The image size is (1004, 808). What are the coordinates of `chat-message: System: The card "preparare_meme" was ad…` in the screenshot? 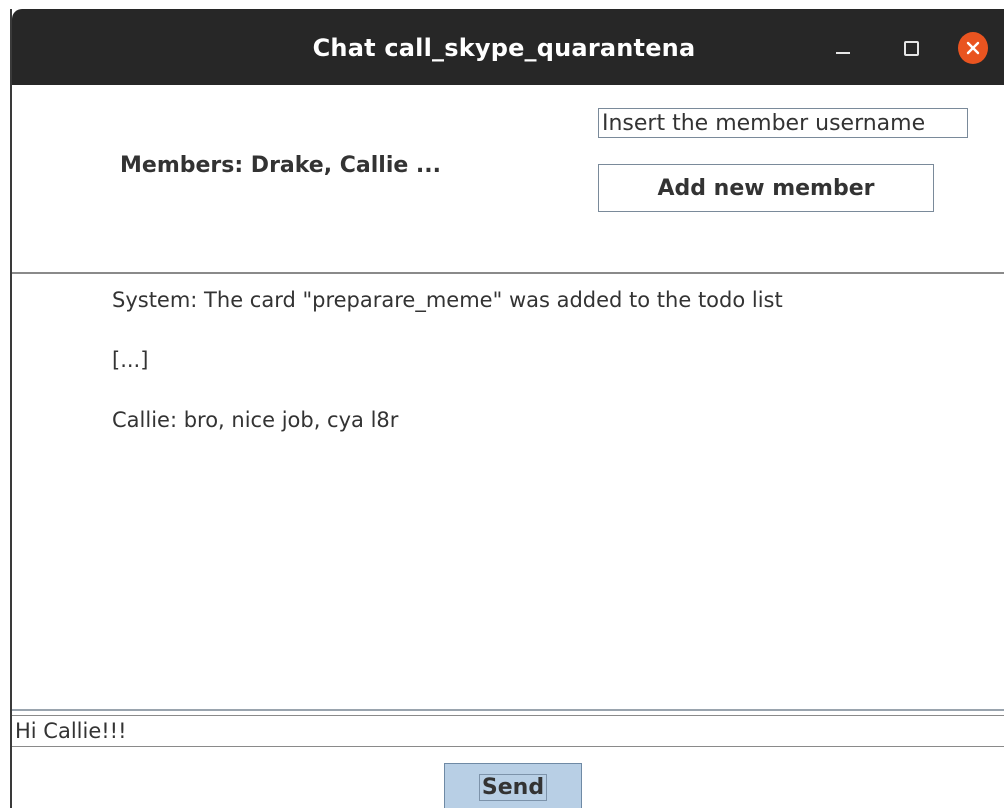 It's located at (447, 300).